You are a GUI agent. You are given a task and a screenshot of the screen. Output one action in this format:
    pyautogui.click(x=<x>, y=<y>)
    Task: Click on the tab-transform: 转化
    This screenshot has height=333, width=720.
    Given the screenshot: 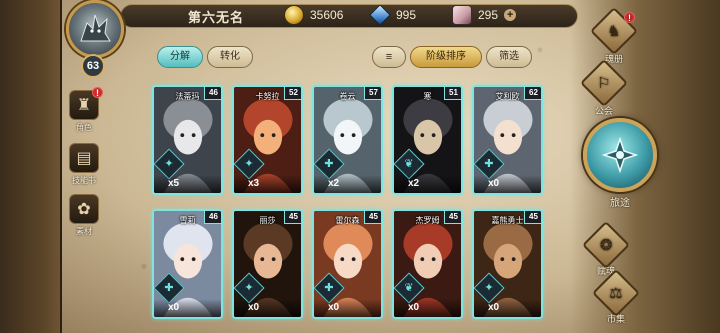 What is the action you would take?
    pyautogui.click(x=230, y=57)
    